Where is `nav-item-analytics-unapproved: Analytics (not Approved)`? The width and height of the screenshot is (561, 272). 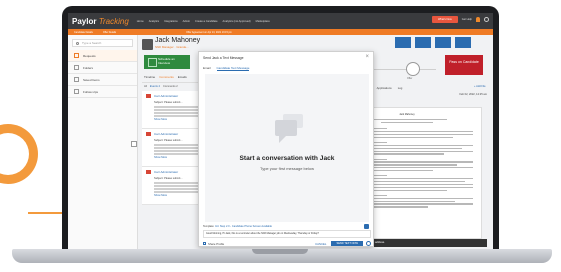 nav-item-analytics-unapproved: Analytics (not Approved) is located at coordinates (237, 21).